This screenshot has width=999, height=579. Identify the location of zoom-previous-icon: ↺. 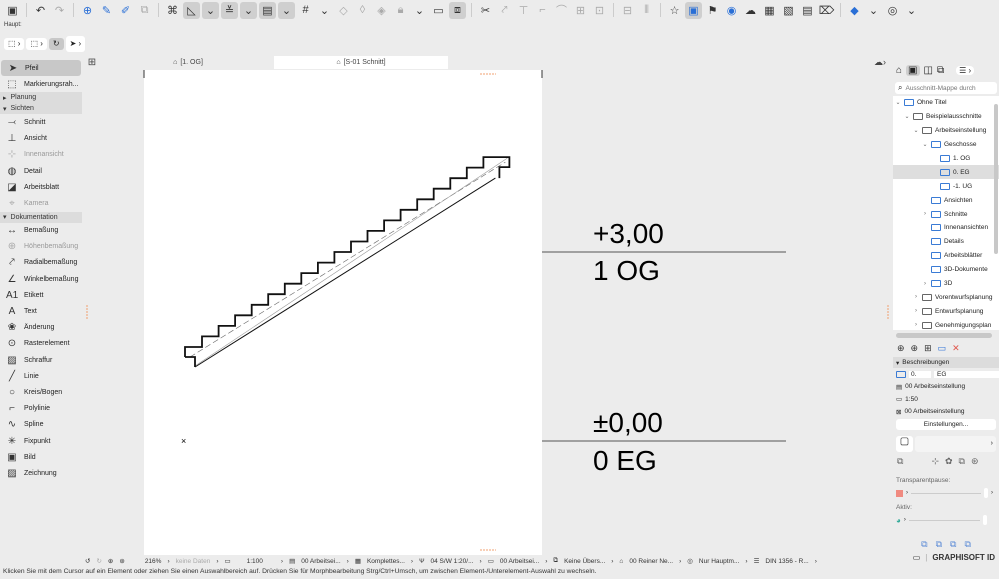
(87, 561).